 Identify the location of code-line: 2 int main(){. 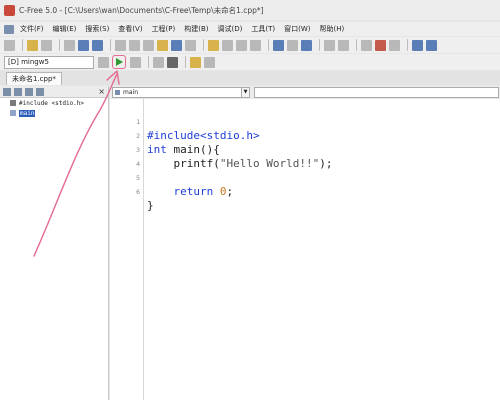
(305, 135).